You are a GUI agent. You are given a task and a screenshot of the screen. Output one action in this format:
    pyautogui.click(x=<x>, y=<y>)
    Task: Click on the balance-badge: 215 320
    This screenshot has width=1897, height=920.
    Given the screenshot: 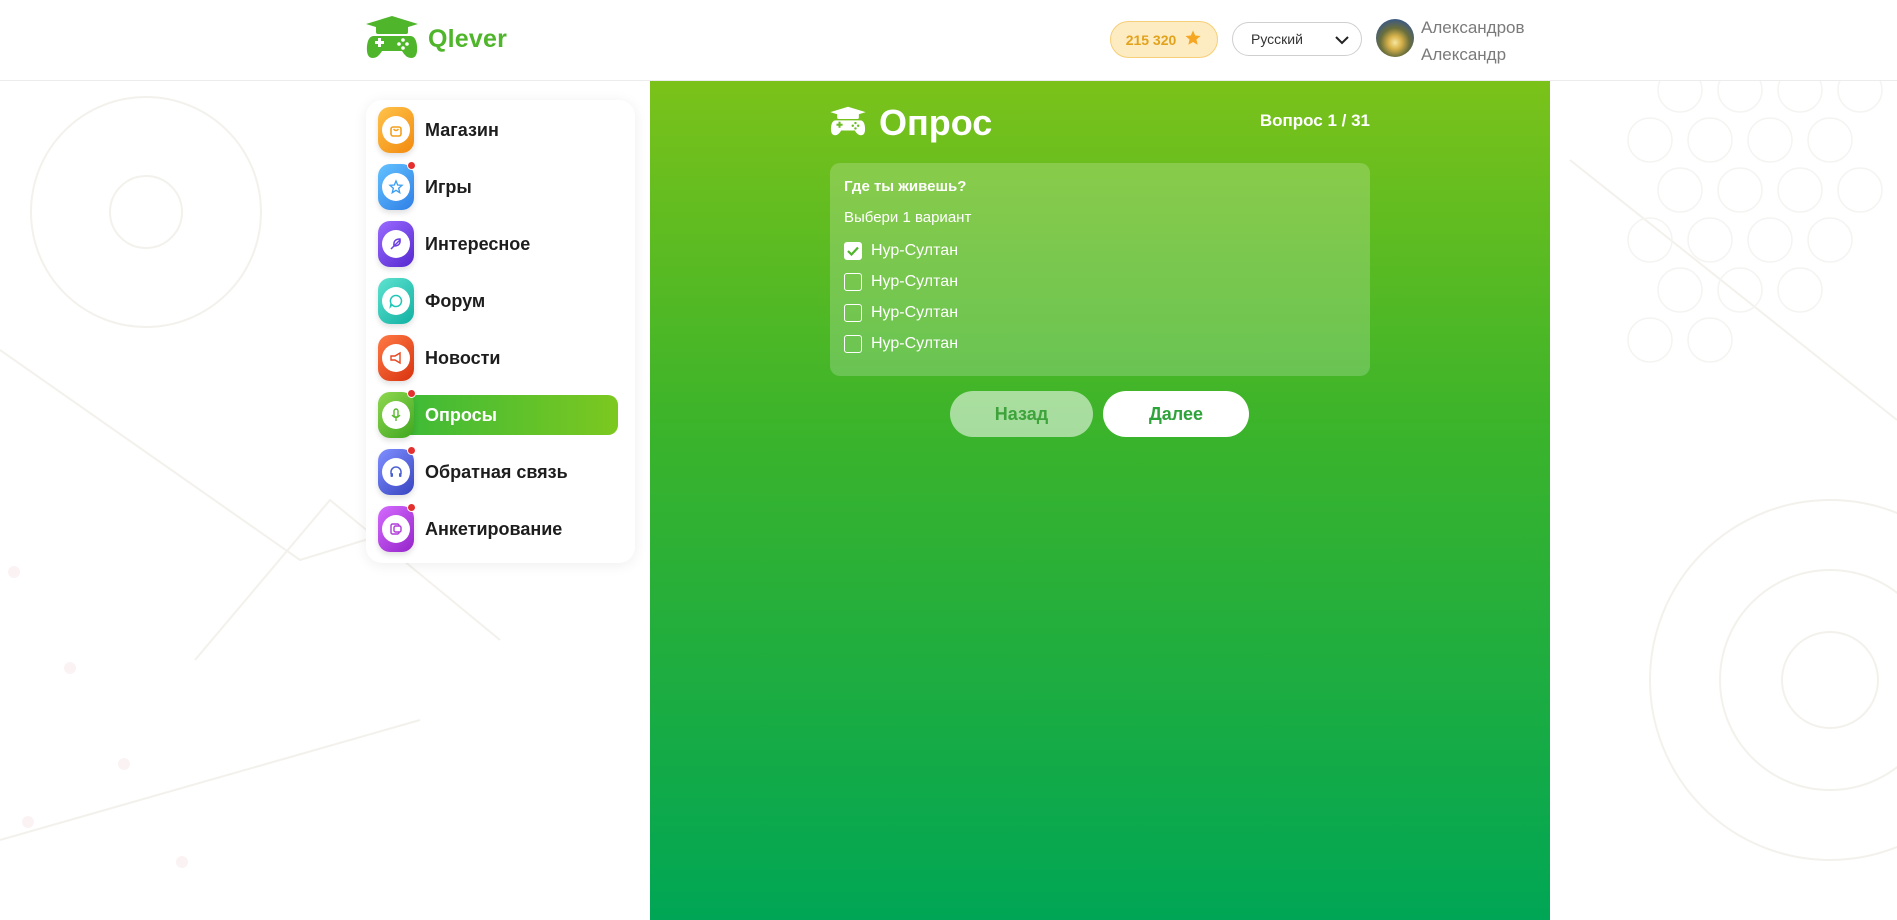 What is the action you would take?
    pyautogui.click(x=1164, y=39)
    